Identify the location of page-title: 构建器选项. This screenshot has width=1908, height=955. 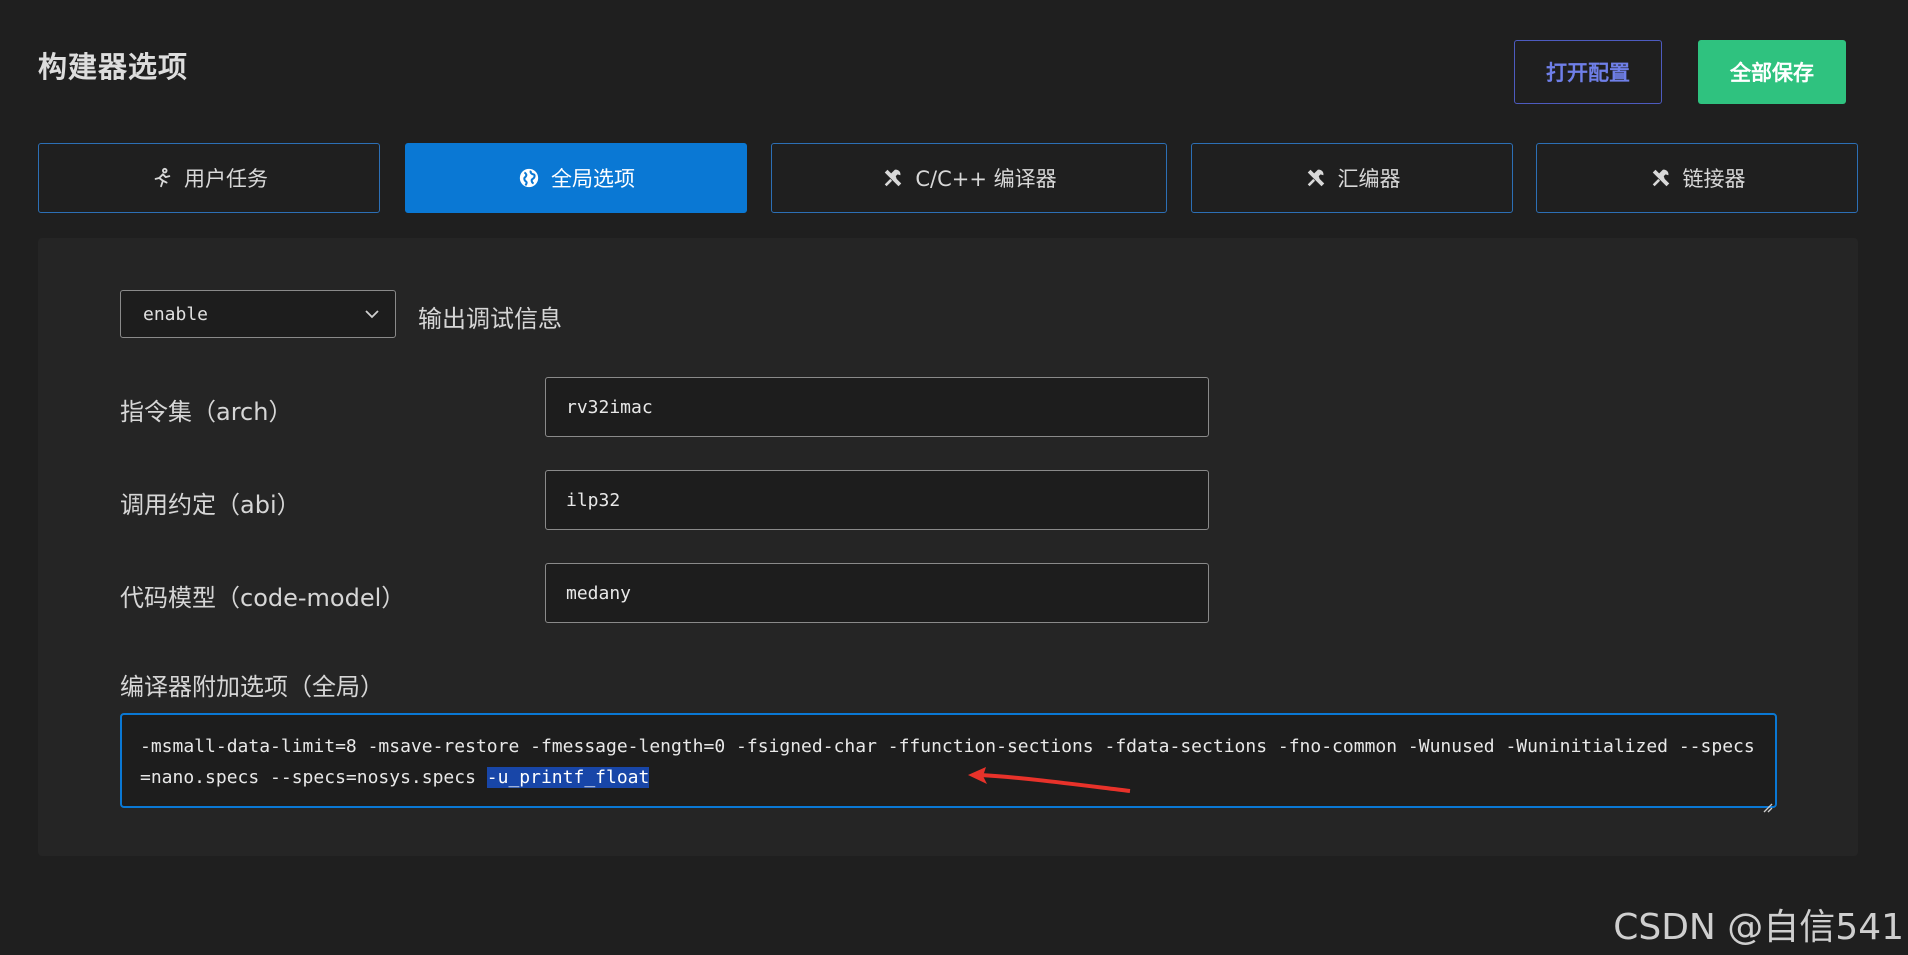
(113, 67).